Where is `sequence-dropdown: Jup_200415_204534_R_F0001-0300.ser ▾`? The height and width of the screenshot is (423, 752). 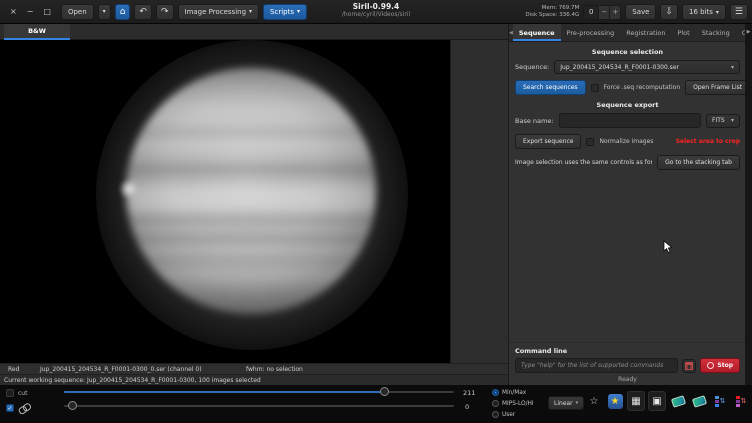
sequence-dropdown: Jup_200415_204534_R_F0001-0300.ser ▾ is located at coordinates (647, 67).